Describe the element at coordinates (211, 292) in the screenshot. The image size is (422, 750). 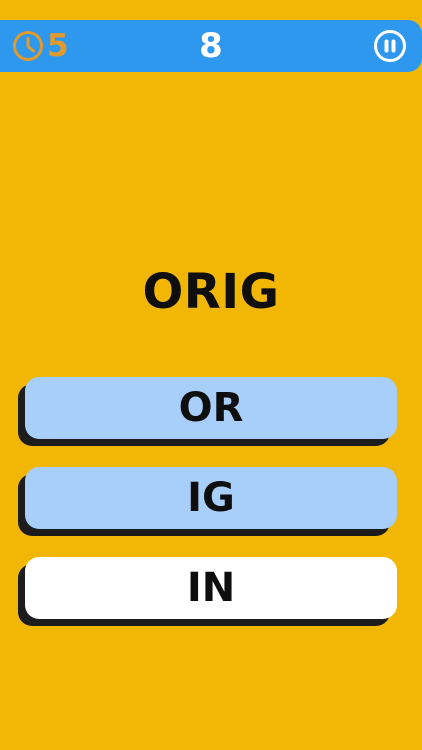
I see `prompt-word: ORIG` at that location.